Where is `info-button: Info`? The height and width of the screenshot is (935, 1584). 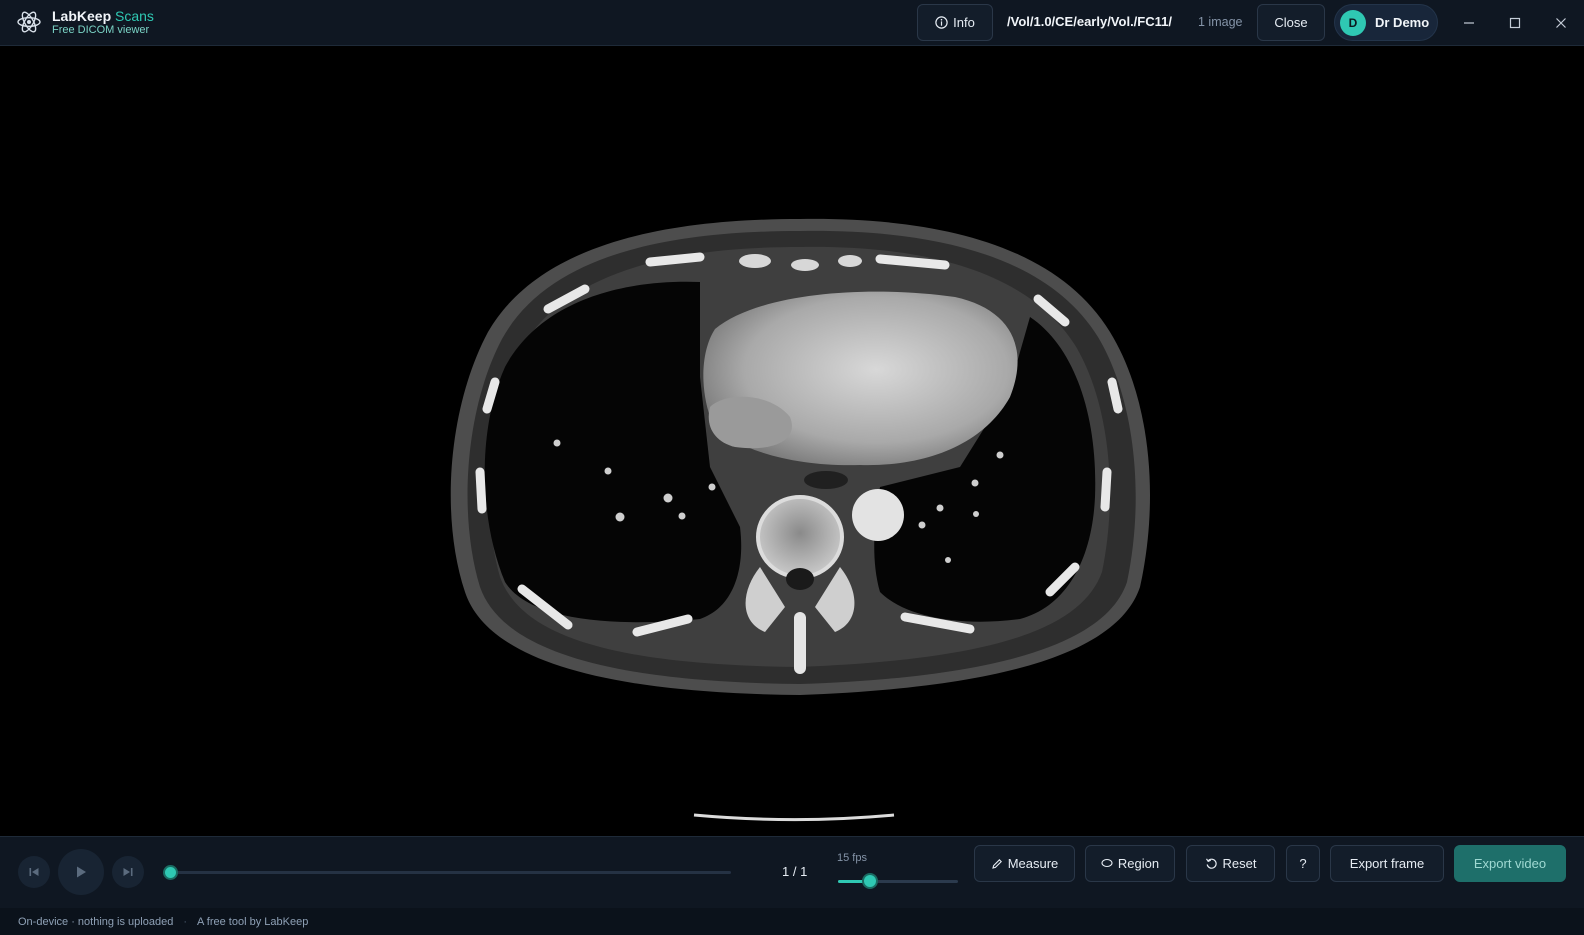 info-button: Info is located at coordinates (955, 22).